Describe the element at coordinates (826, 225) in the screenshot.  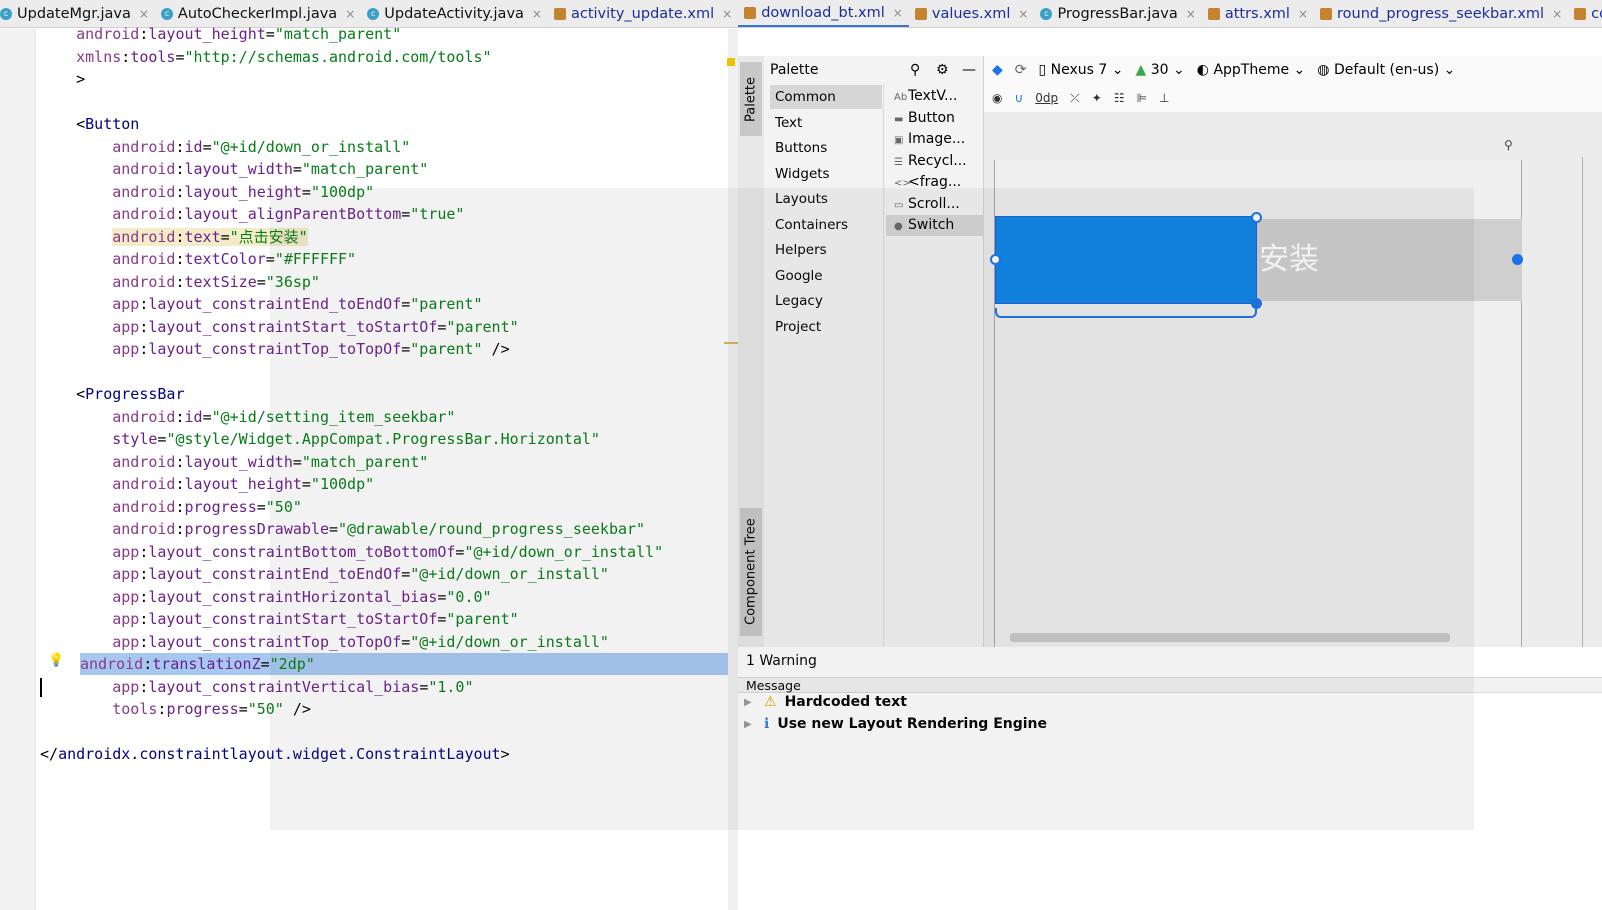
I see `palette-category-containers: Containers` at that location.